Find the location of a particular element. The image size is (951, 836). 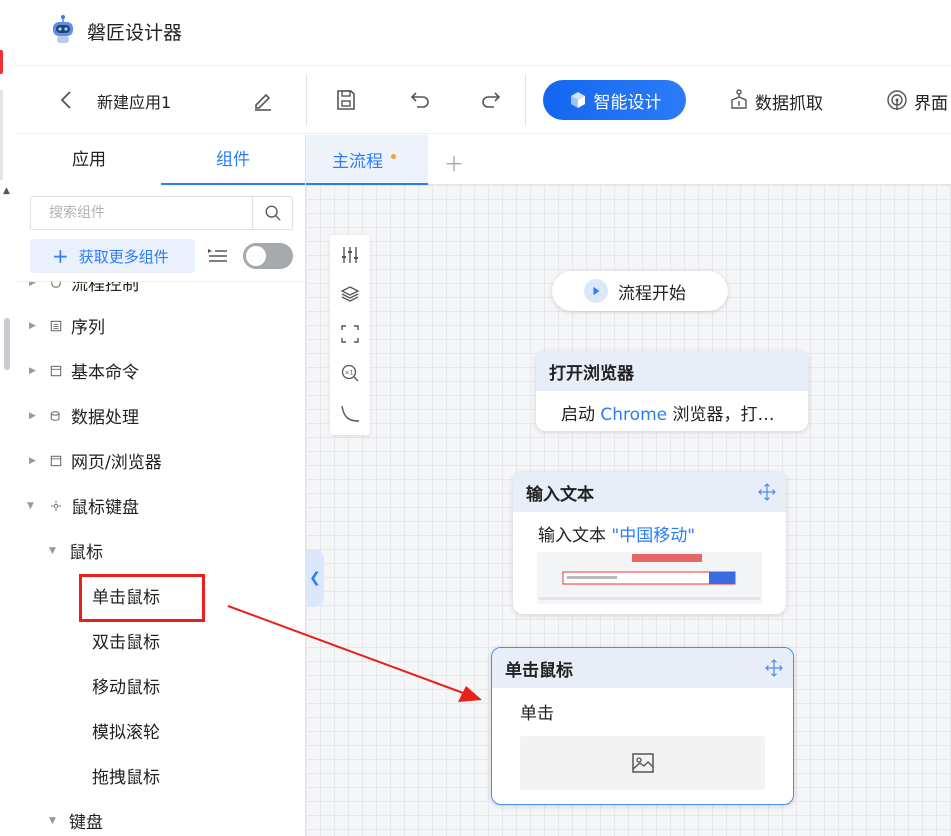

canvas-tab-bar: 主流程 ＋ is located at coordinates (628, 160).